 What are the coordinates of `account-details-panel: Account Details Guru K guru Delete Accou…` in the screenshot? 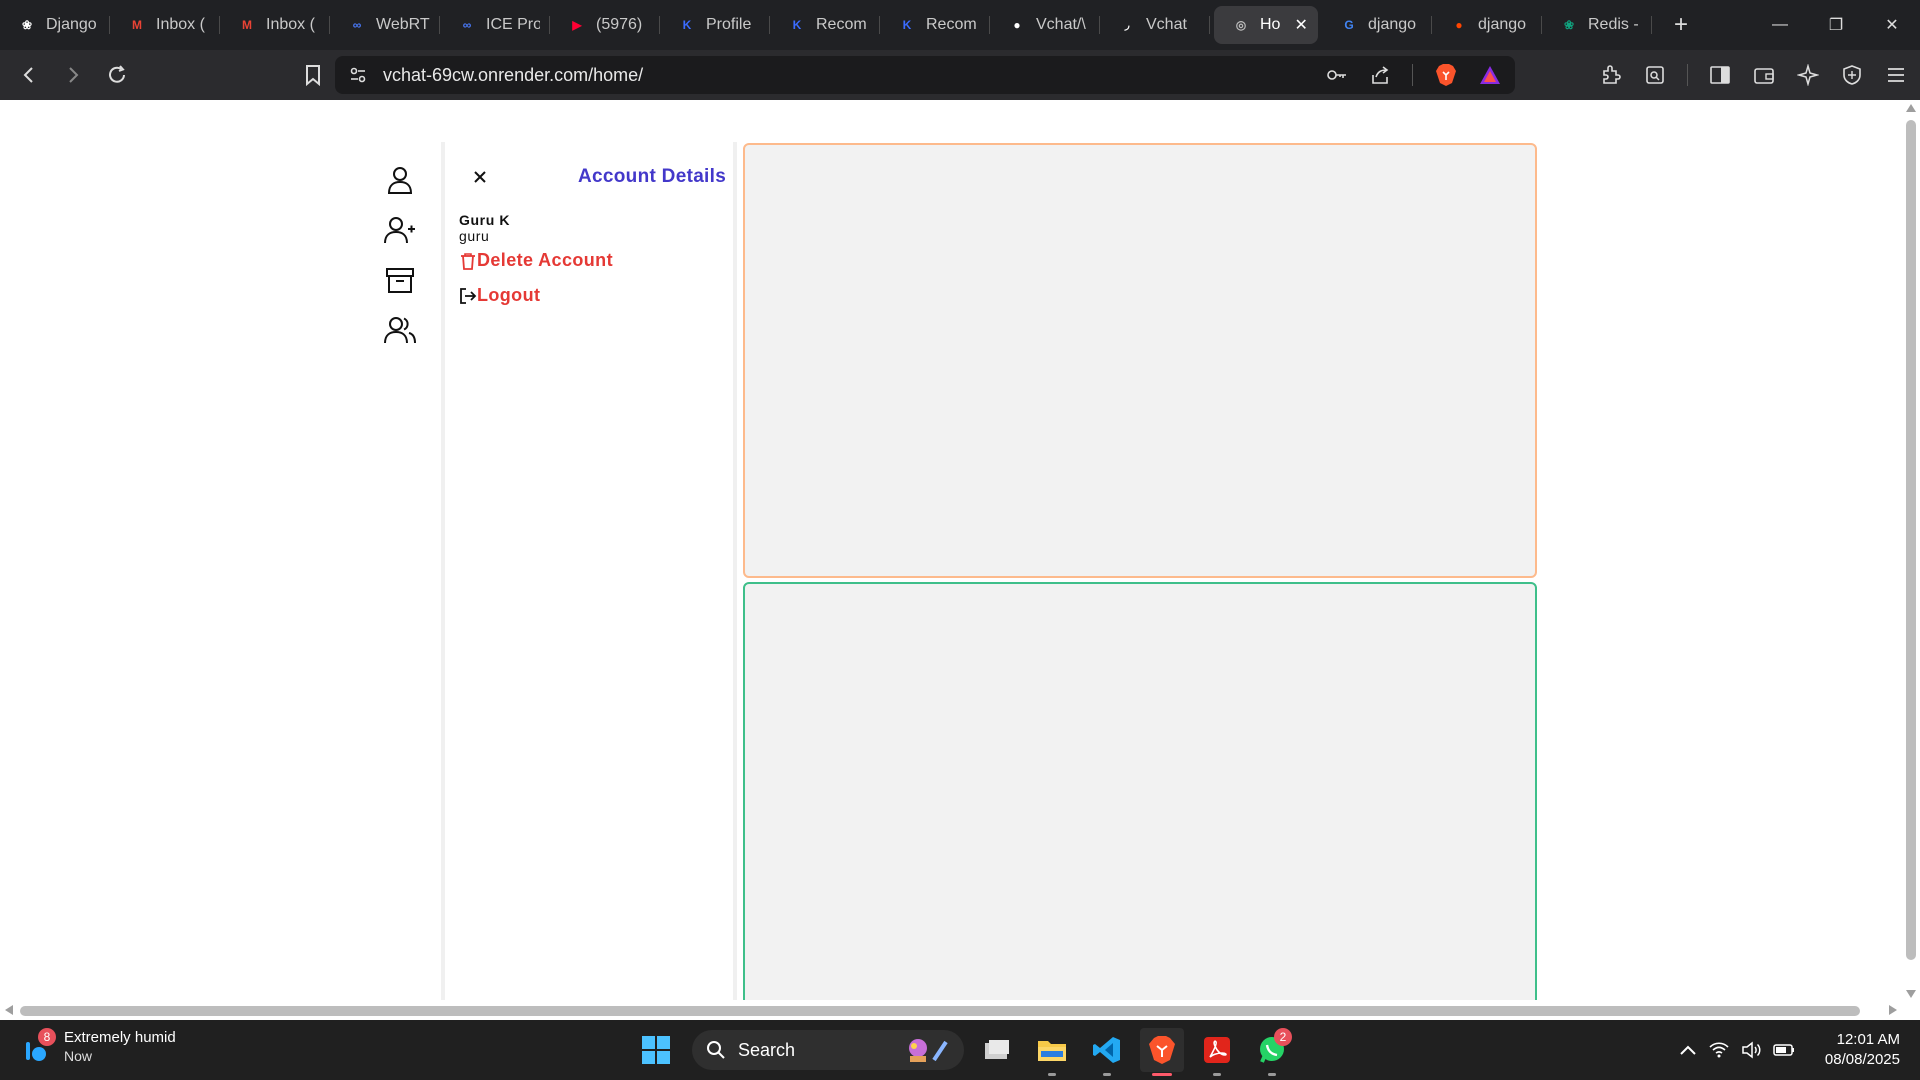 It's located at (589, 571).